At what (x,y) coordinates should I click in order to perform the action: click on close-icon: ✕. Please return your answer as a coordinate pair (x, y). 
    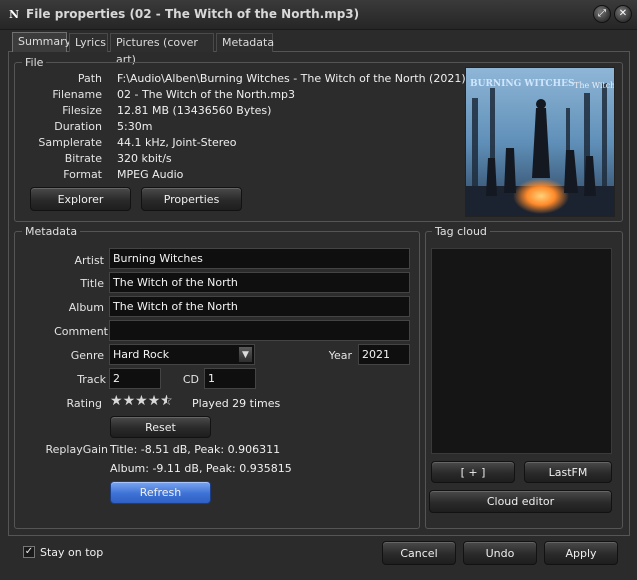
    Looking at the image, I should click on (623, 13).